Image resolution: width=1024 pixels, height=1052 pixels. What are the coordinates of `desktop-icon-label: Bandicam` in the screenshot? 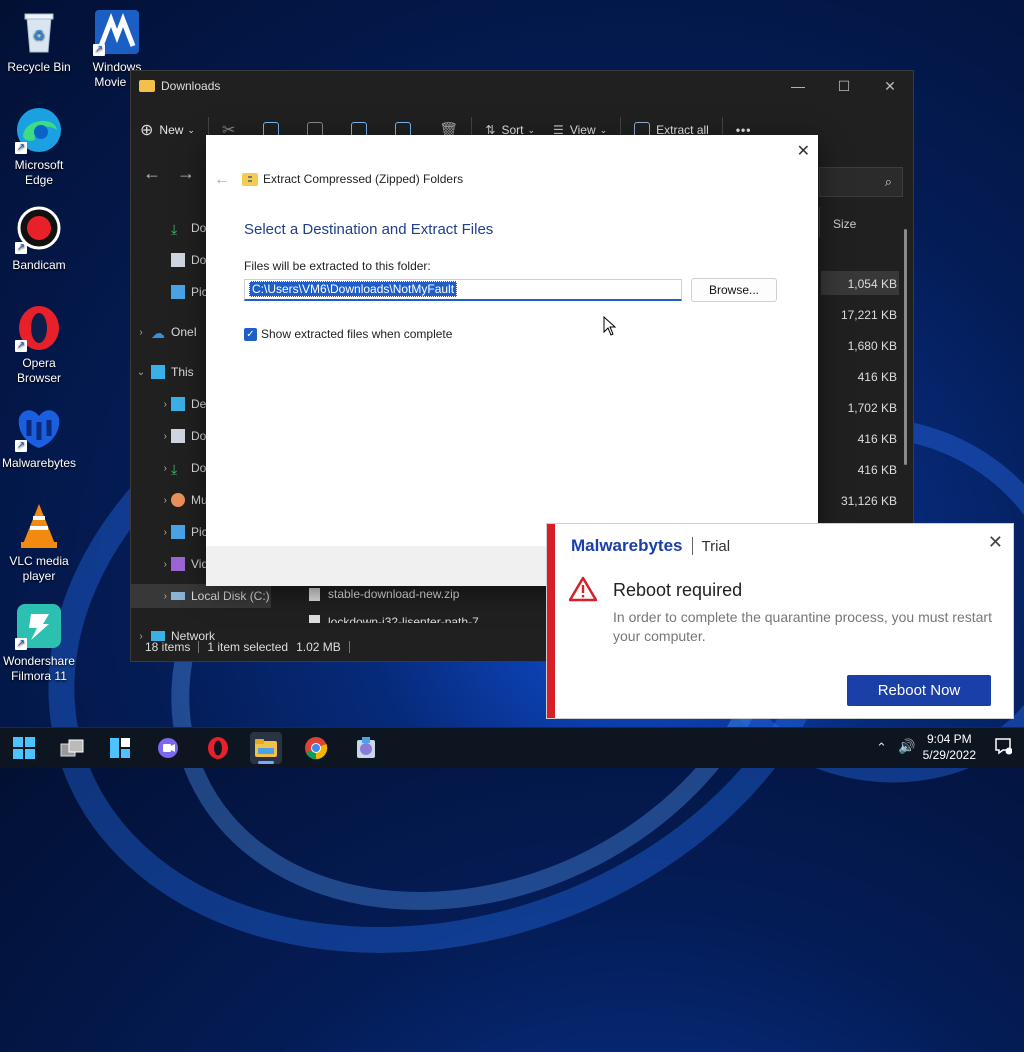 It's located at (39, 265).